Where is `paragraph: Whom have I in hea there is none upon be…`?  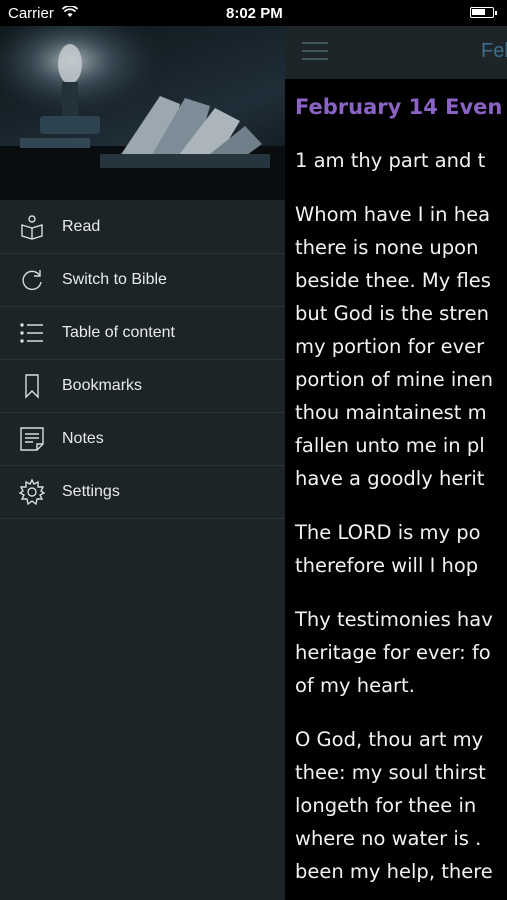
paragraph: Whom have I in hea there is none upon be… is located at coordinates (401, 346).